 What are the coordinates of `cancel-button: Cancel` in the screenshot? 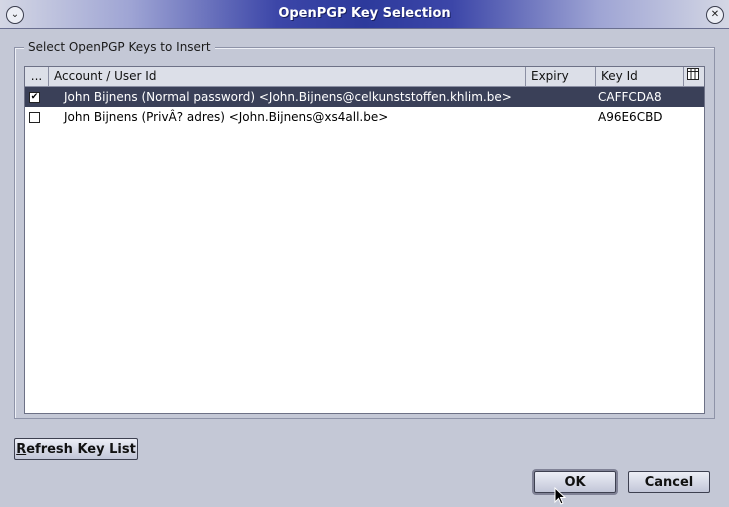 It's located at (669, 482).